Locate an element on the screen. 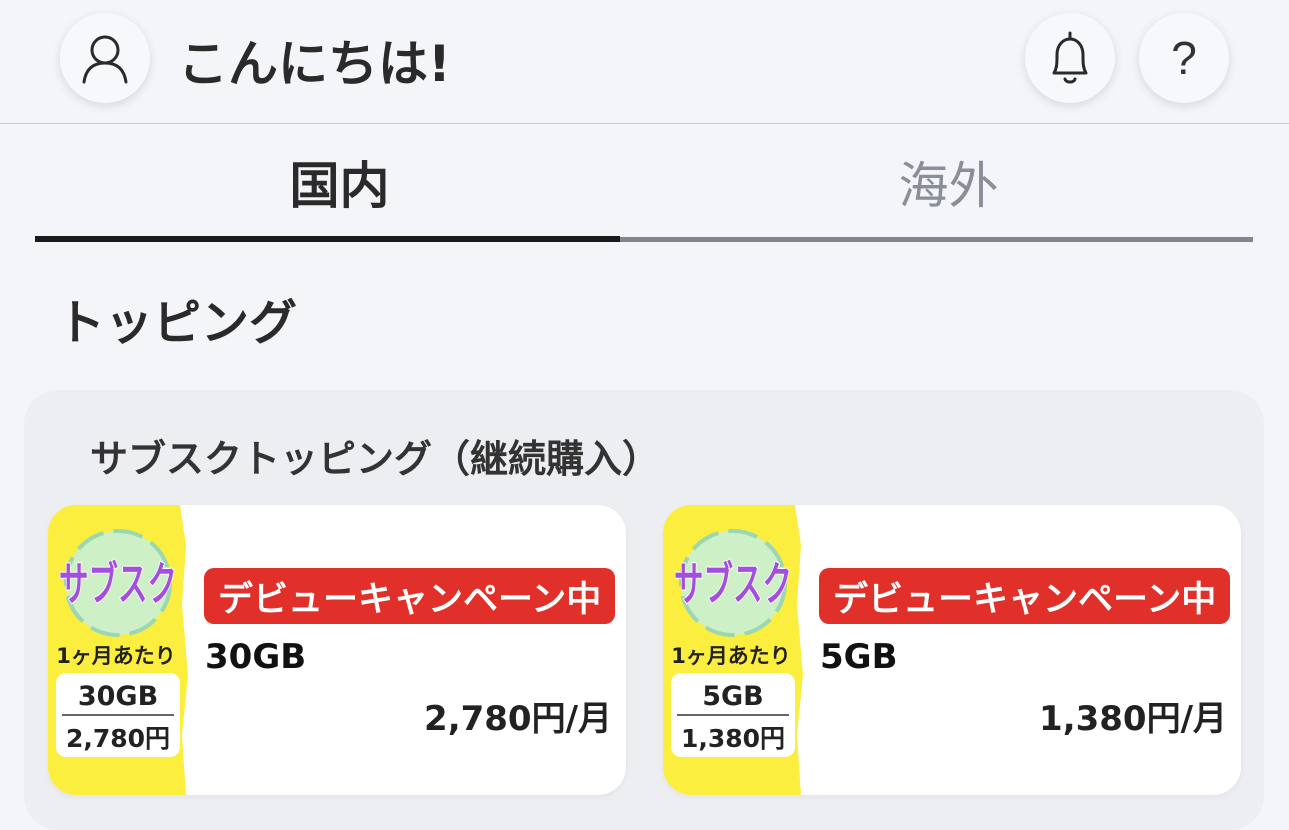 This screenshot has height=830, width=1289. plan-name: 30GB is located at coordinates (256, 657).